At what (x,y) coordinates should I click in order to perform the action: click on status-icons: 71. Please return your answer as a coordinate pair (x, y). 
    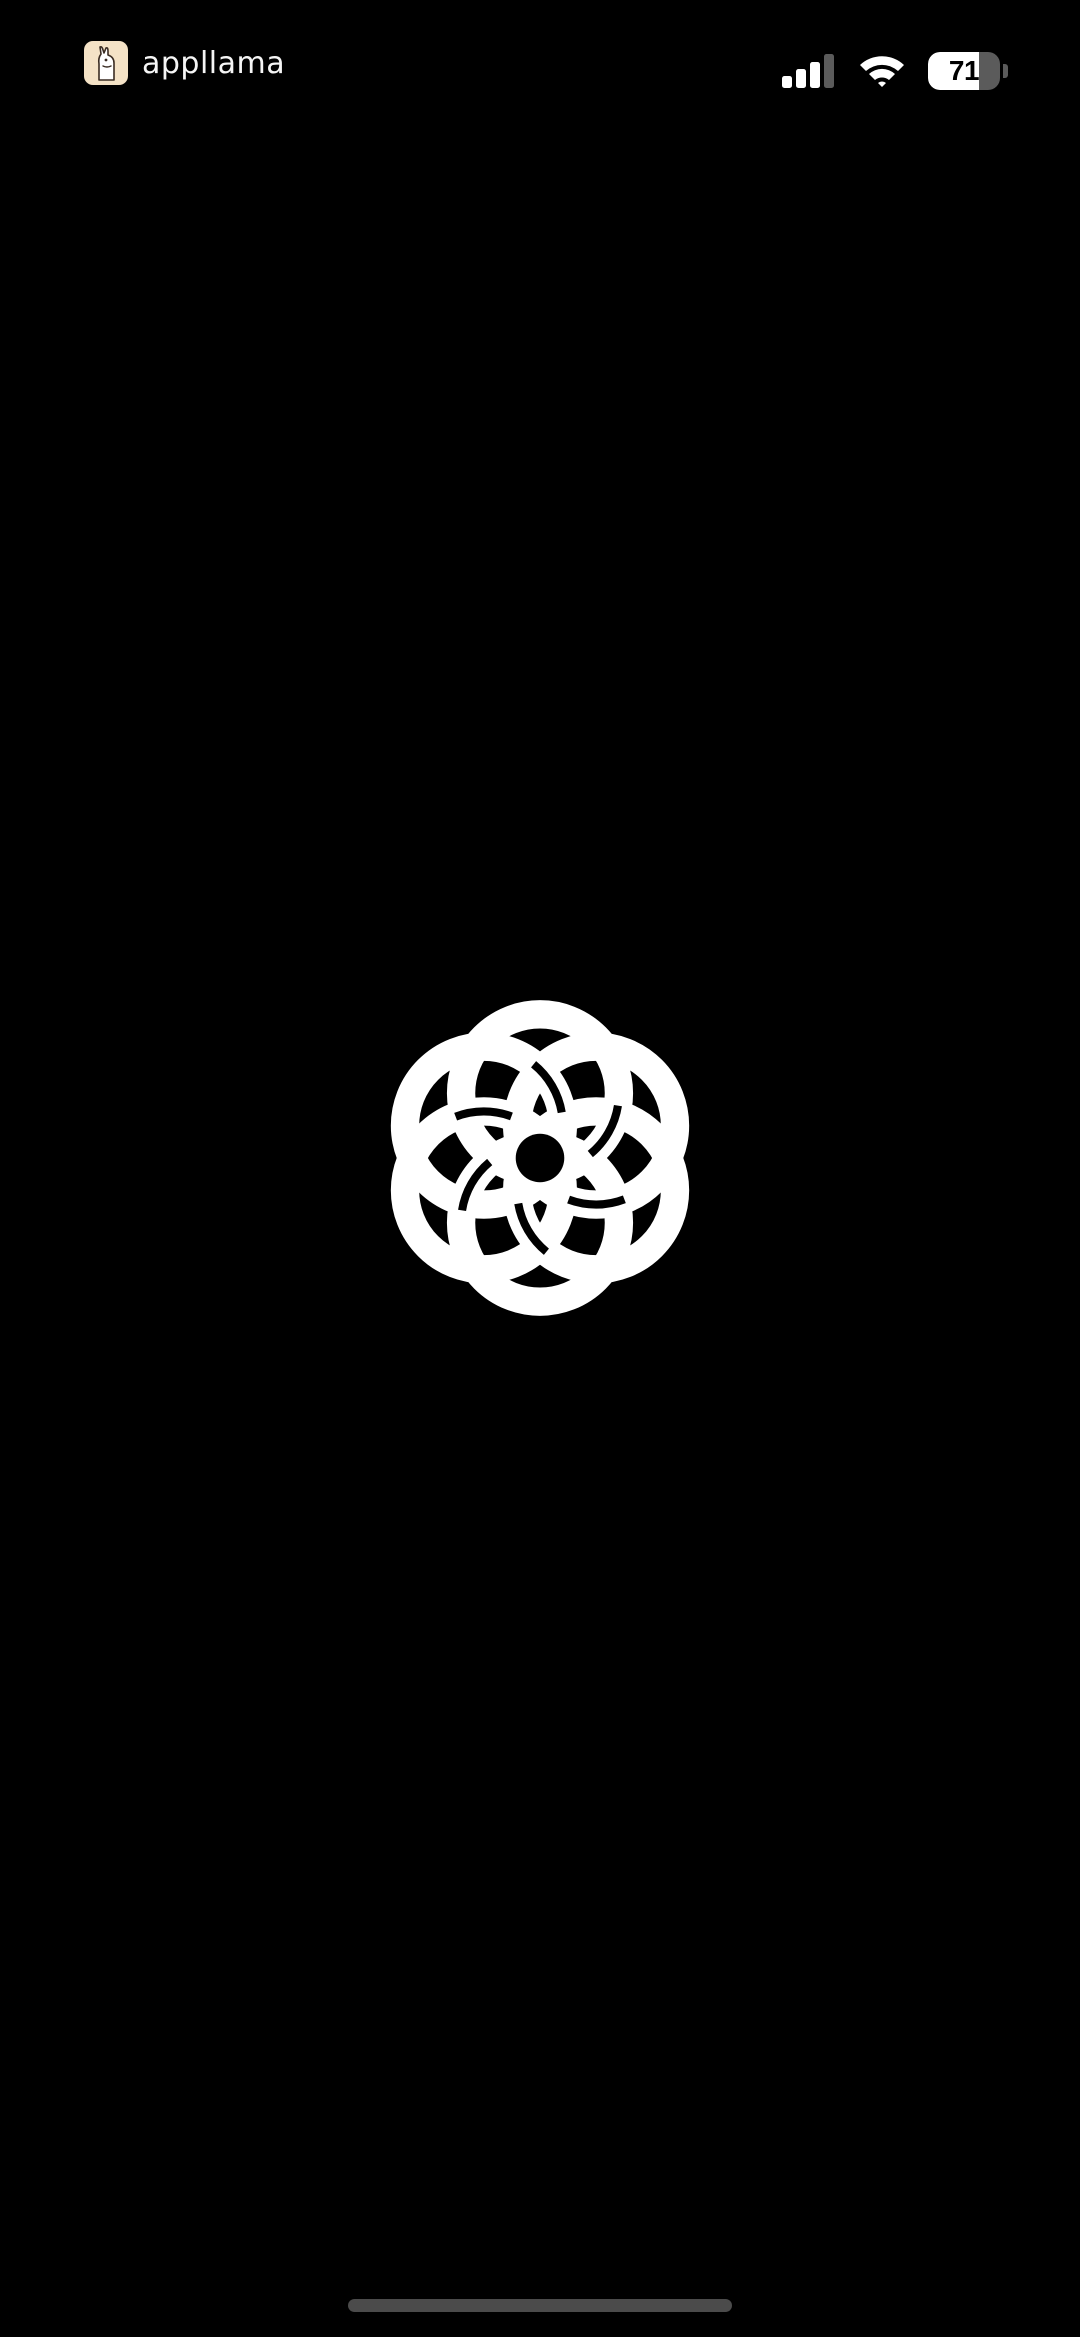
    Looking at the image, I should click on (895, 71).